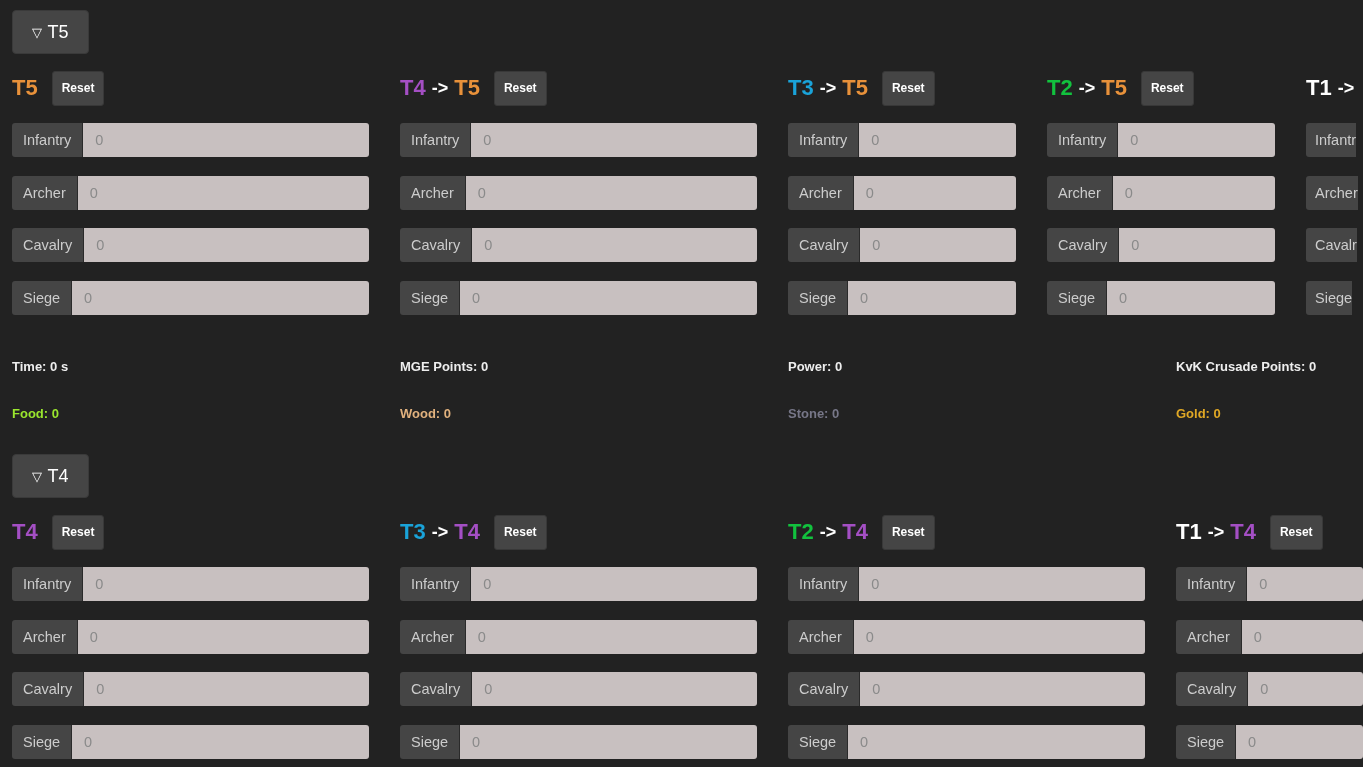 This screenshot has width=1363, height=767. What do you see at coordinates (1331, 140) in the screenshot?
I see `field-label: Infantr` at bounding box center [1331, 140].